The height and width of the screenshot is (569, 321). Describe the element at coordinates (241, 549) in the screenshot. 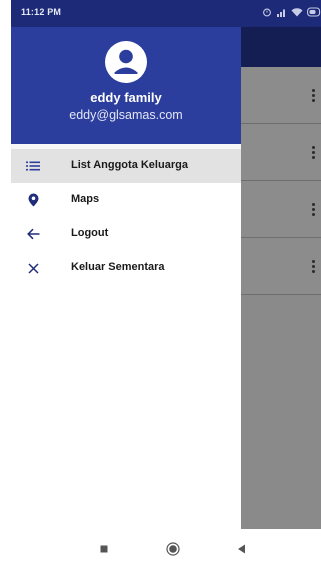

I see `back-icon` at that location.